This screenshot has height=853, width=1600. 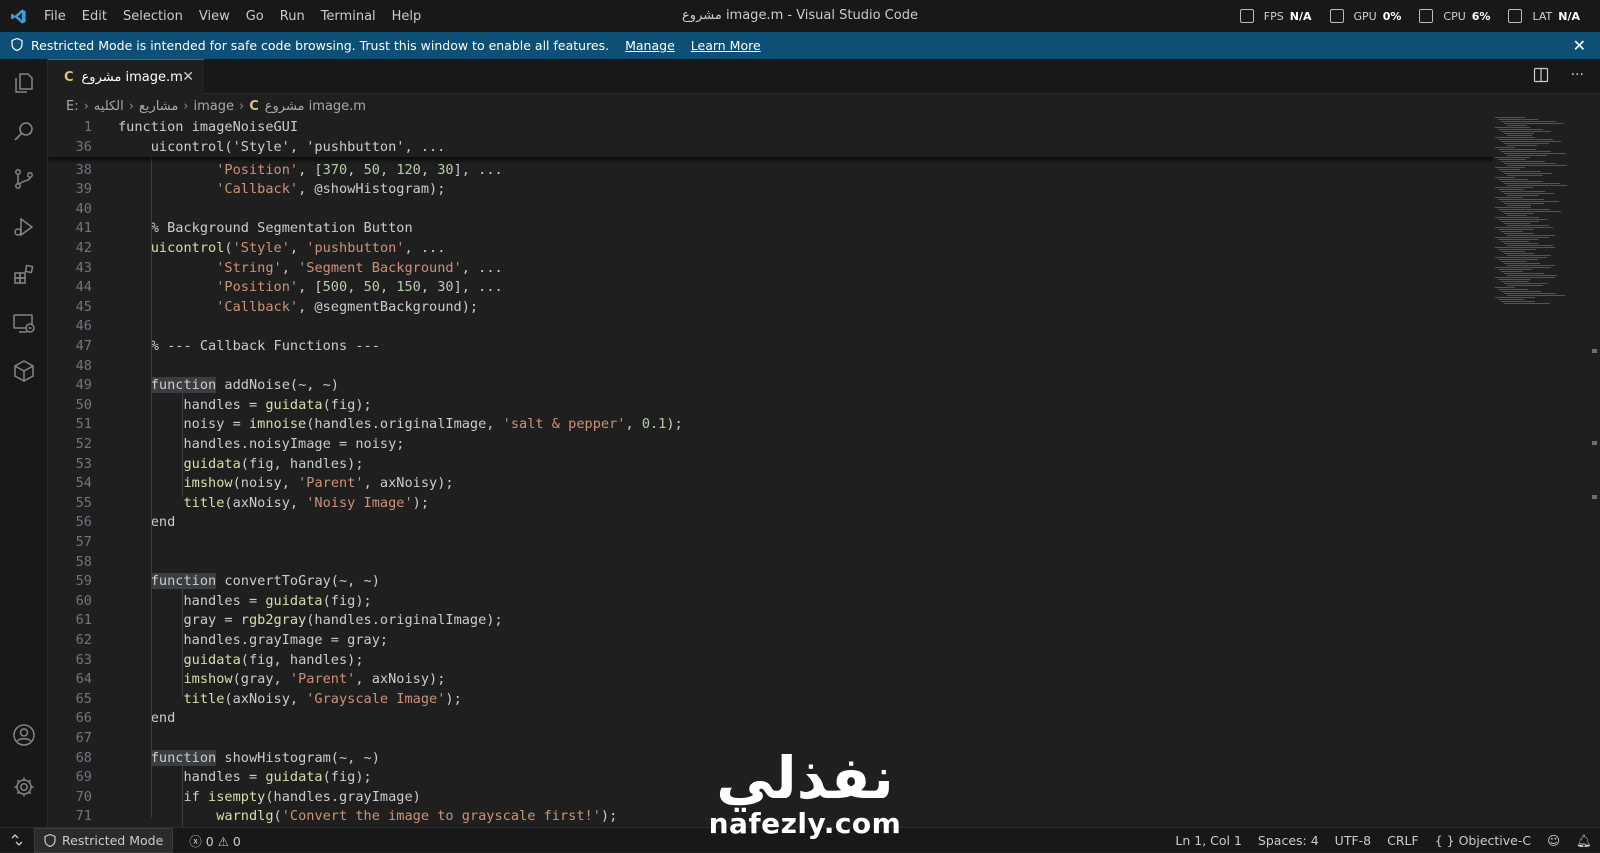 I want to click on remote-indicator-icon, so click(x=17, y=840).